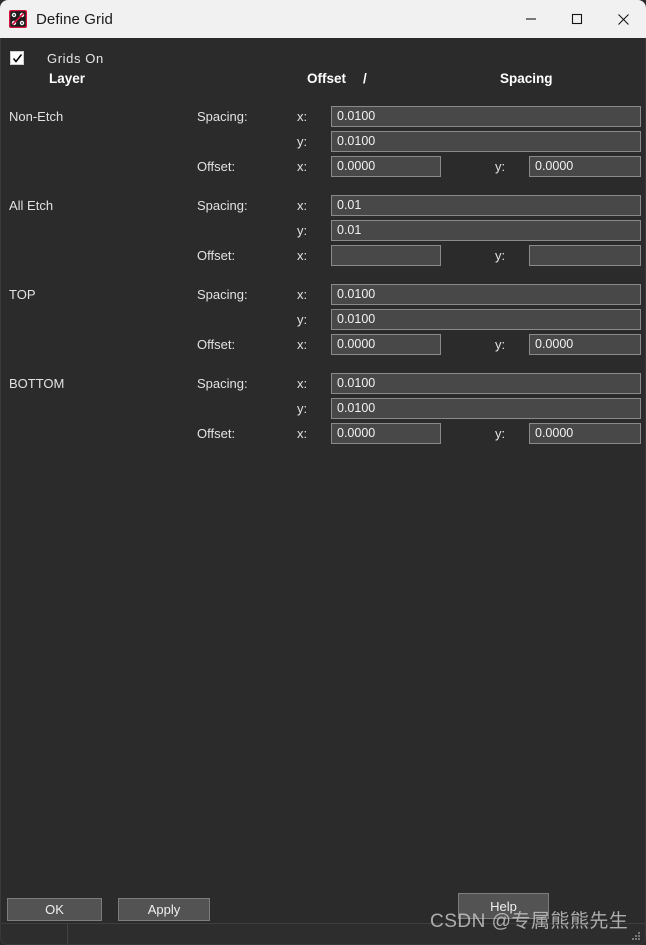 The width and height of the screenshot is (646, 945). Describe the element at coordinates (386, 255) in the screenshot. I see `offset-x-input` at that location.